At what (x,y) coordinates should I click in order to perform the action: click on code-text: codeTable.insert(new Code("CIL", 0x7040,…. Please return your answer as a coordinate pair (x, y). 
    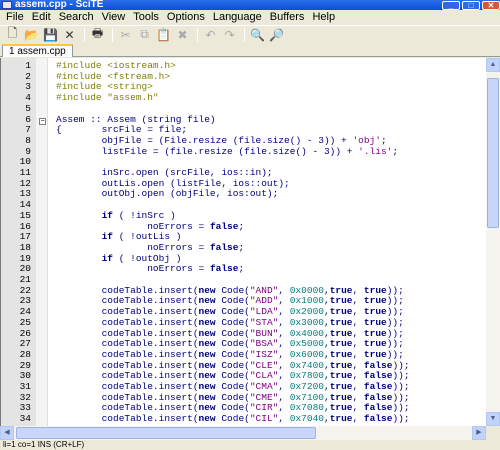
    Looking at the image, I should click on (233, 419).